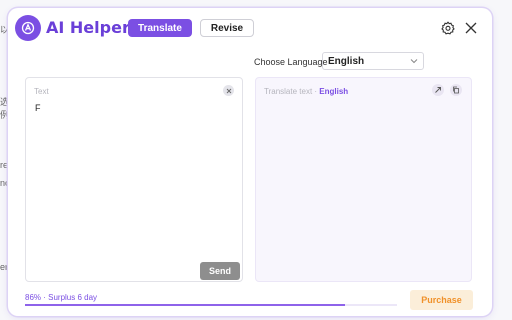  What do you see at coordinates (4, 267) in the screenshot?
I see `background-fragment: er` at bounding box center [4, 267].